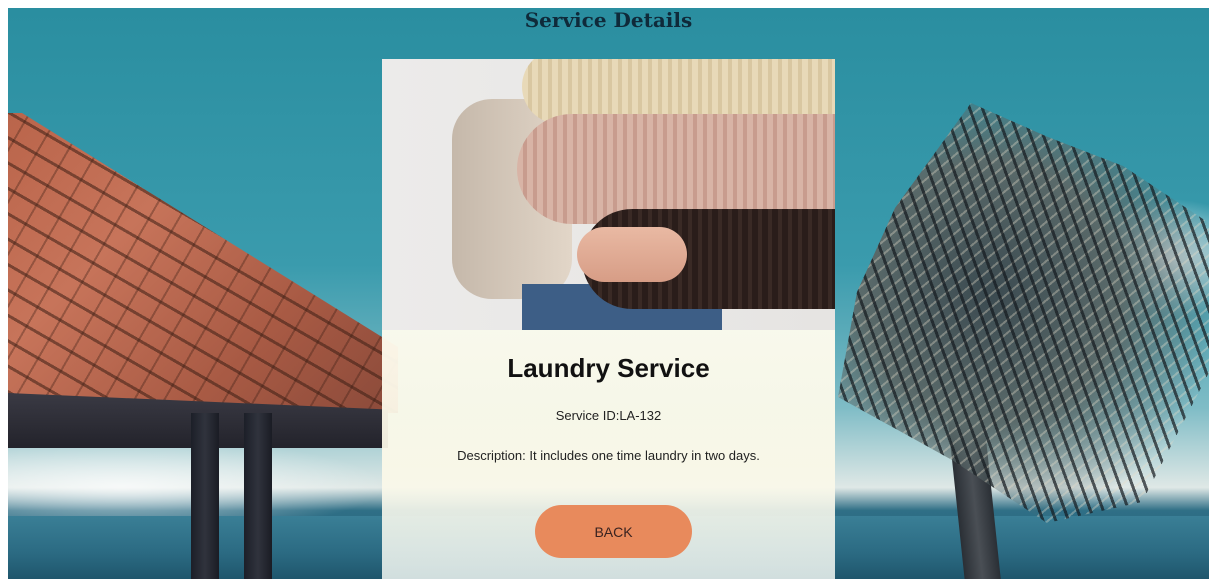 Image resolution: width=1210 pixels, height=579 pixels. Describe the element at coordinates (608, 20) in the screenshot. I see `page-title: Service Details` at that location.